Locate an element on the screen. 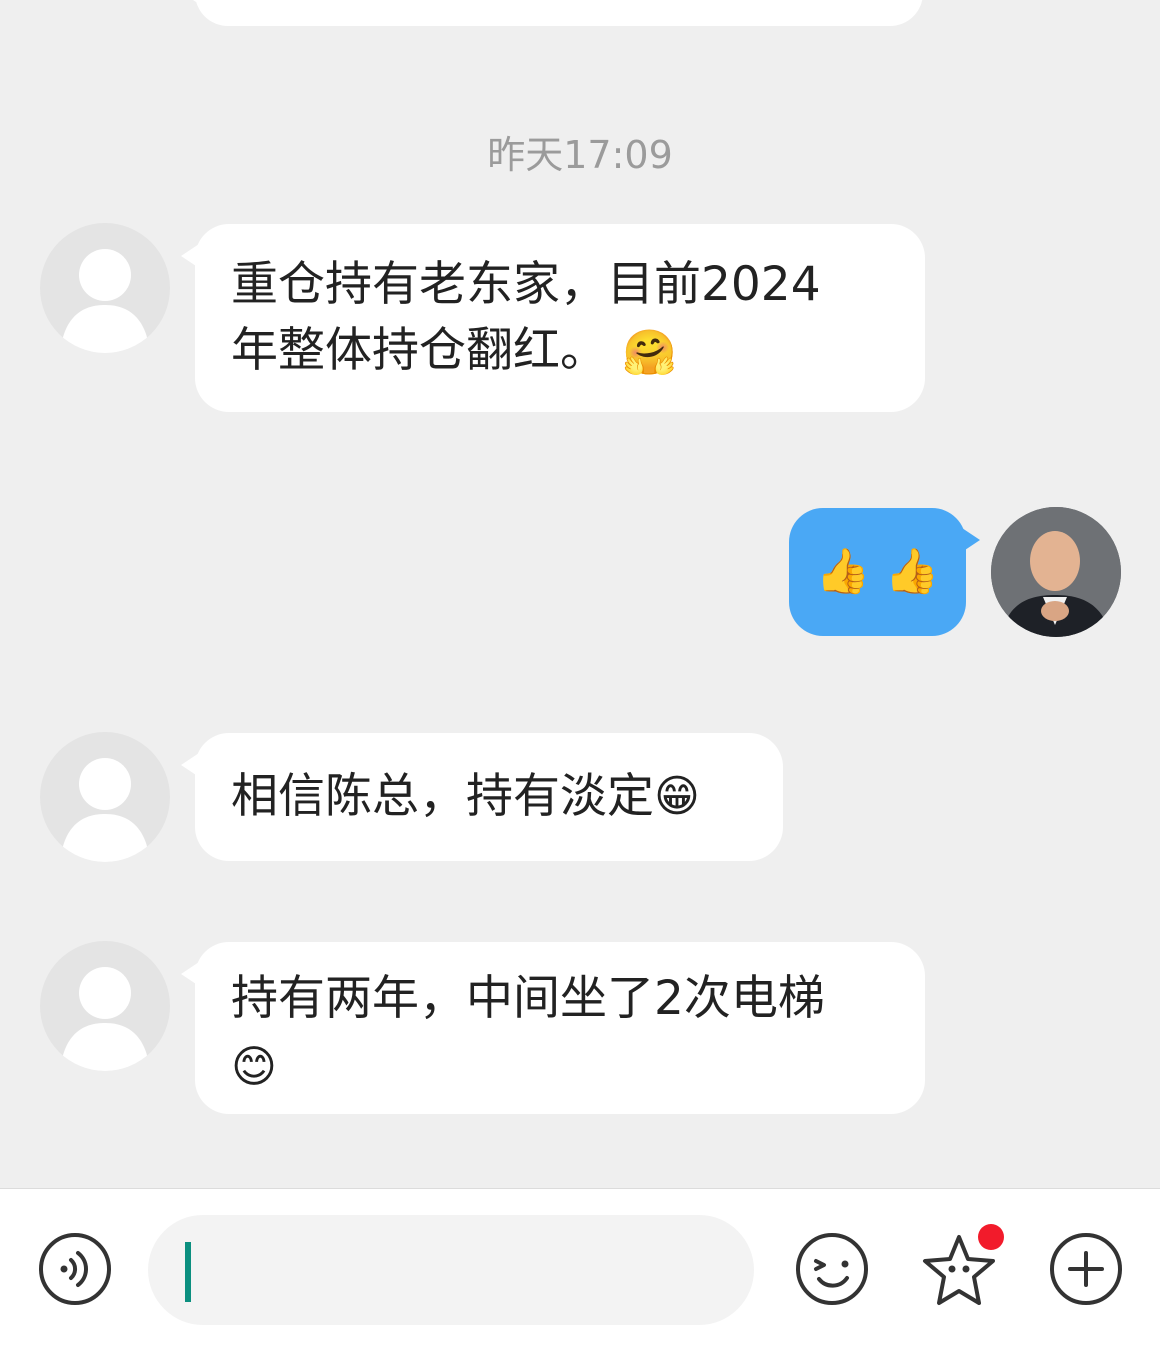 The image size is (1160, 1352). message-bubble: 相信陈总，持有淡定 😁 is located at coordinates (482, 797).